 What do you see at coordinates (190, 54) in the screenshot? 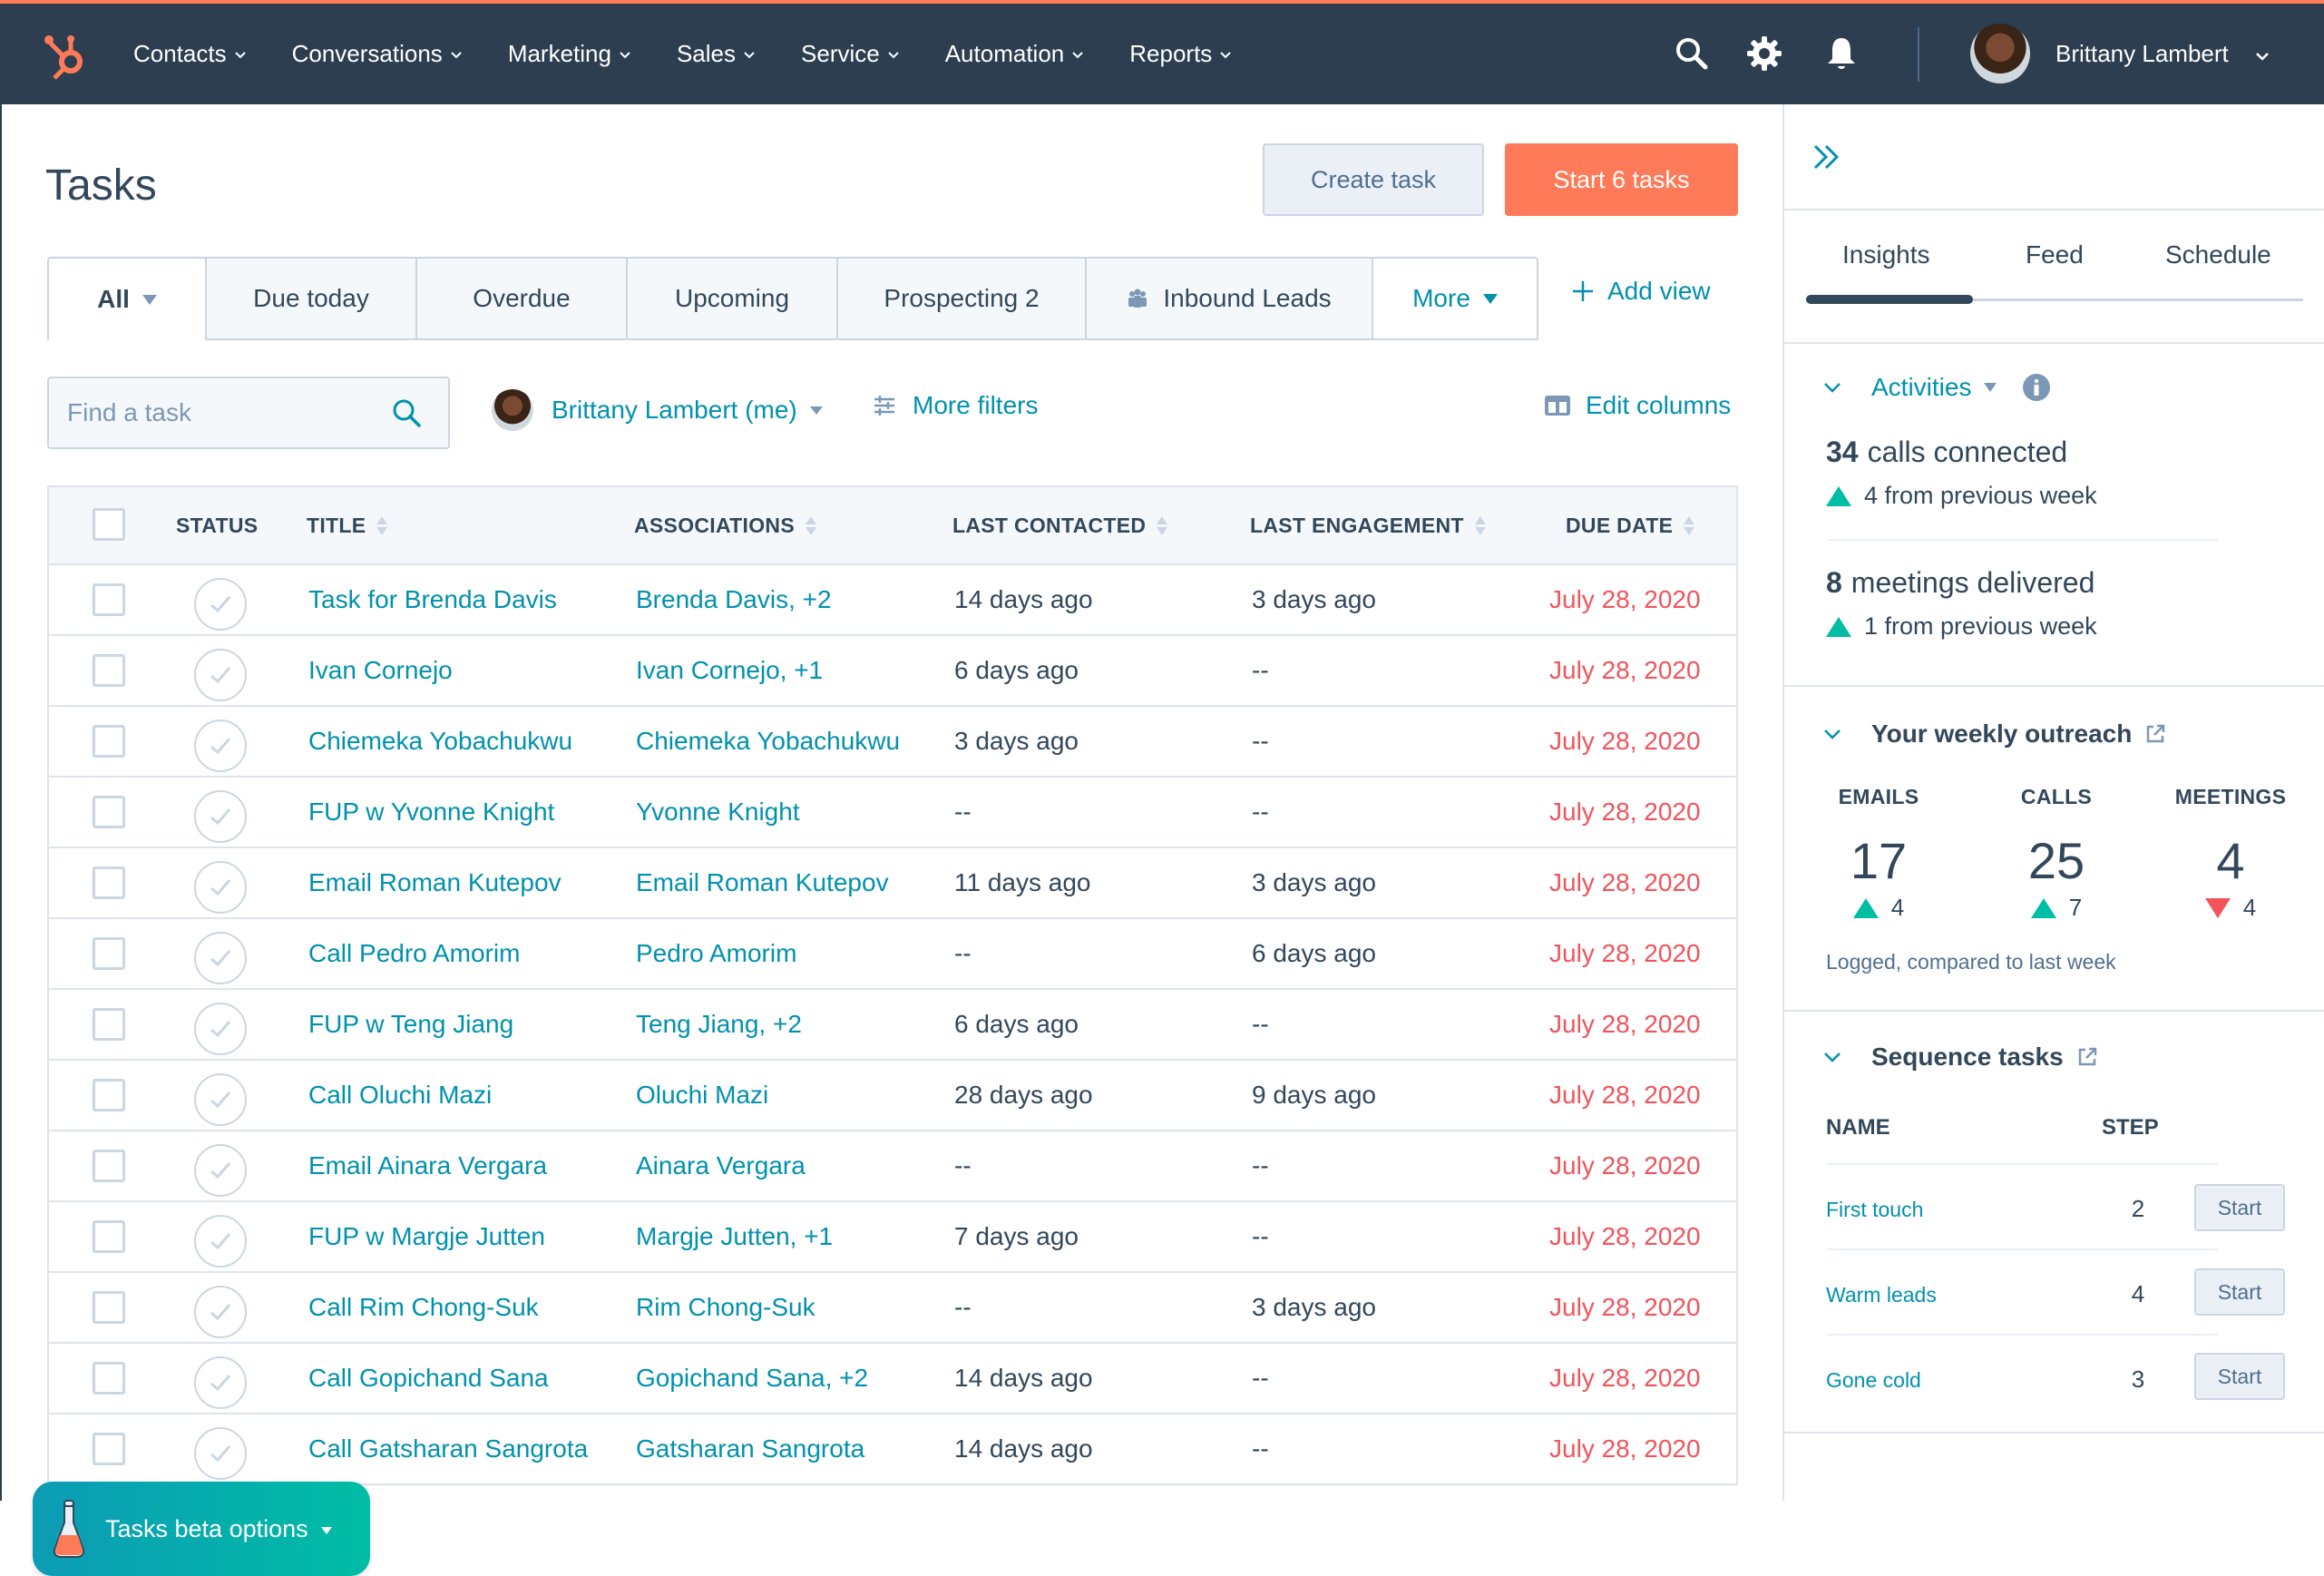
I see `nav-contacts: Contacts` at bounding box center [190, 54].